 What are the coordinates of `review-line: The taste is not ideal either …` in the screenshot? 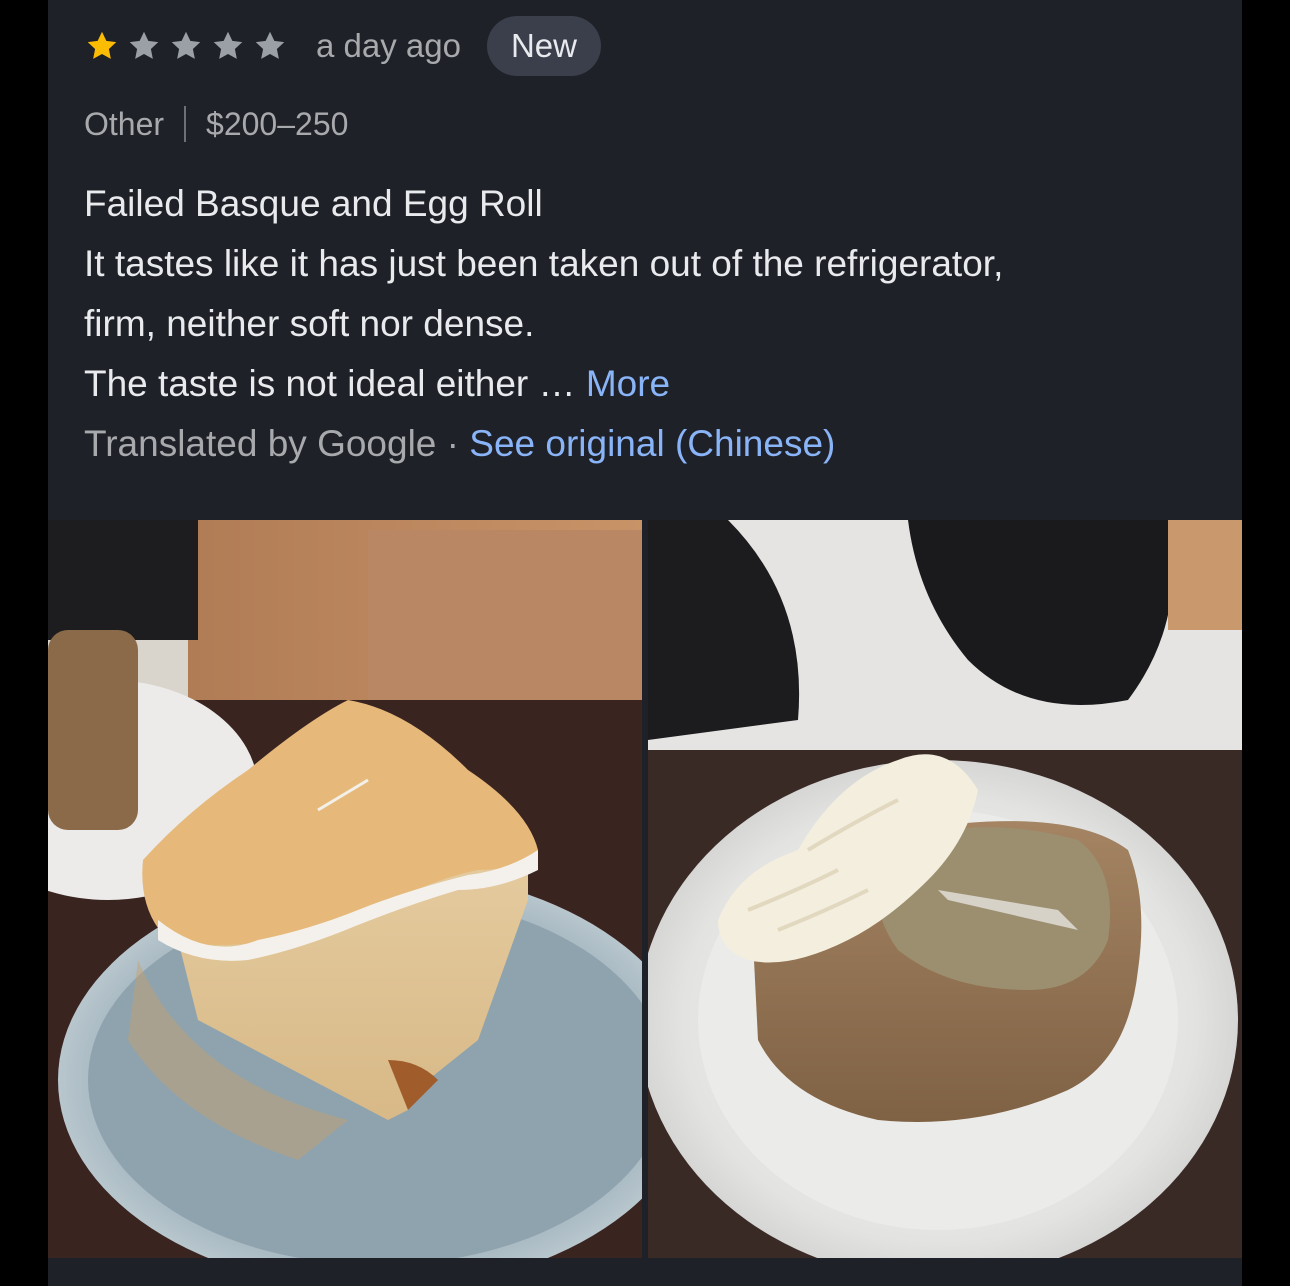 It's located at (330, 383).